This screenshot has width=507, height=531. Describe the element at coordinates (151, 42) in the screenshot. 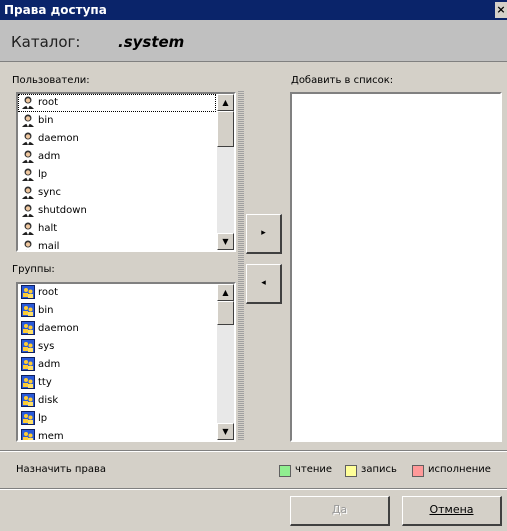

I see `path-value: .system` at that location.